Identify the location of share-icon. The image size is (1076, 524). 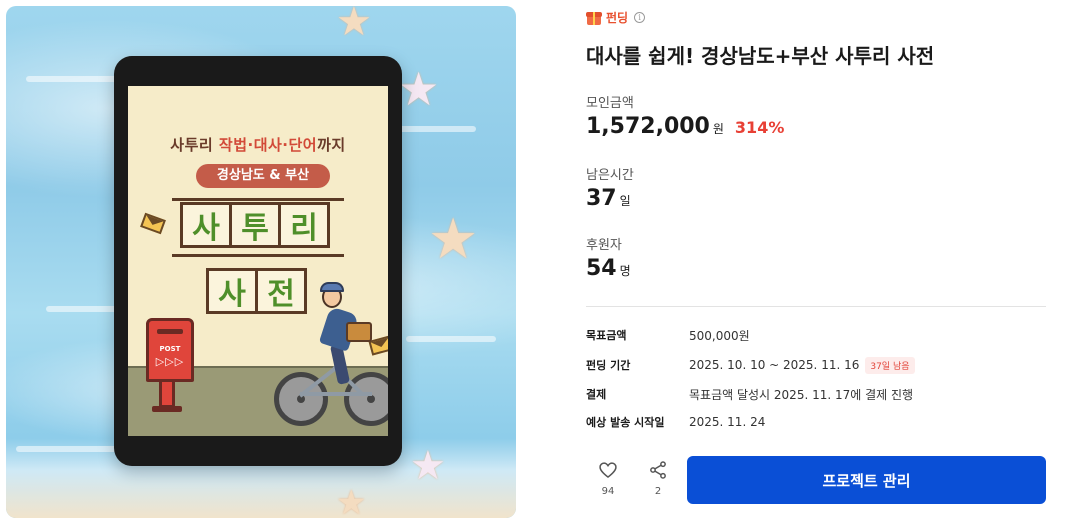
(658, 470).